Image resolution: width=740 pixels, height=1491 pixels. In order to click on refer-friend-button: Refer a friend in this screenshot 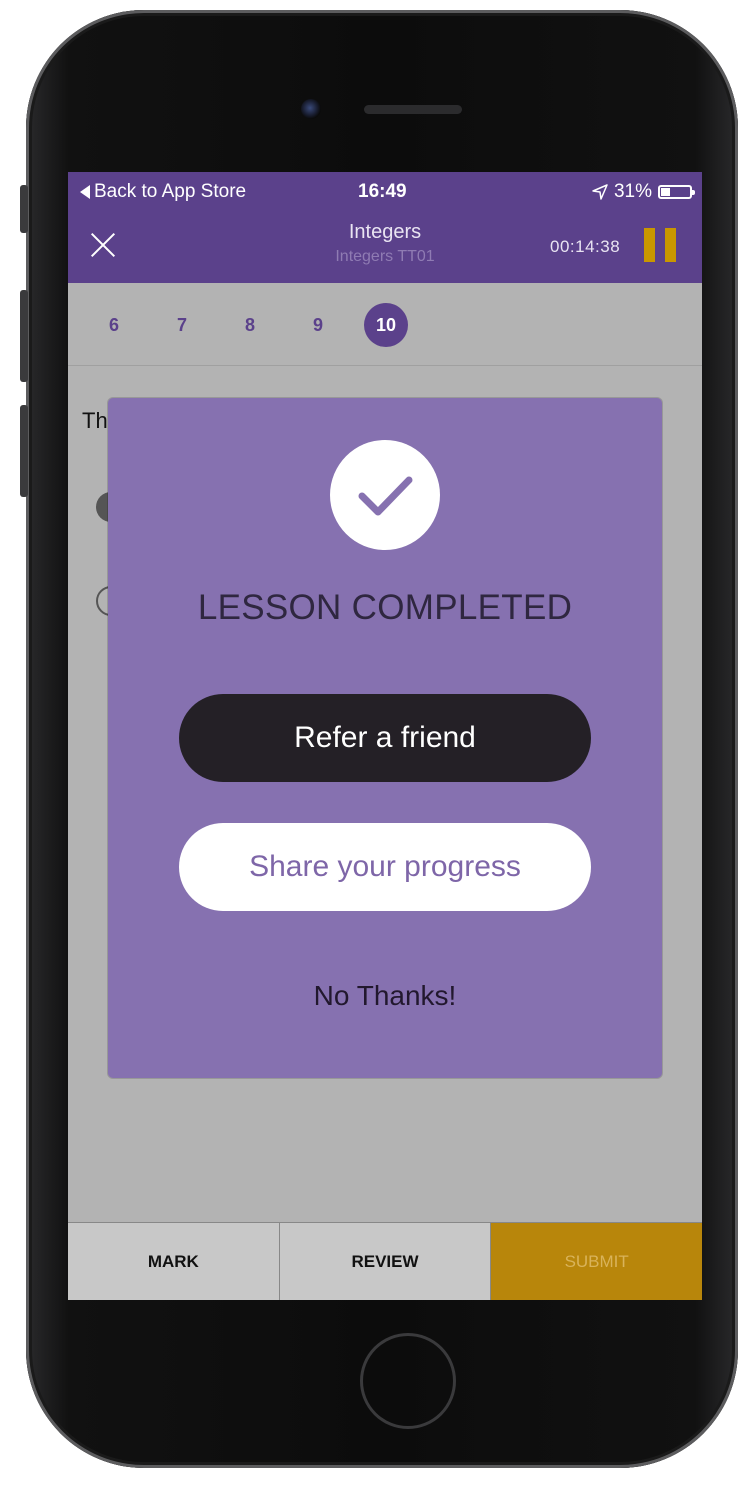, I will do `click(385, 738)`.